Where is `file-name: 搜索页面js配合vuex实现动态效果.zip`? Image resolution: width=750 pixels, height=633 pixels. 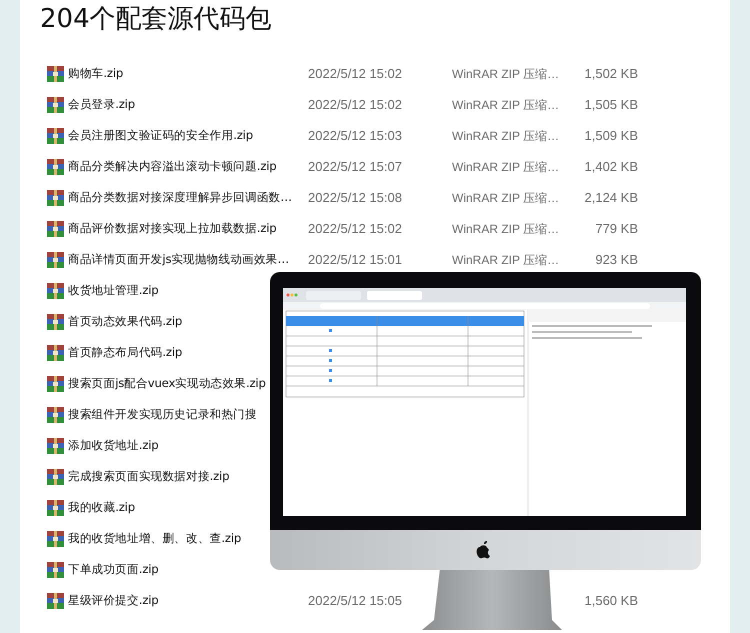 file-name: 搜索页面js配合vuex实现动态效果.zip is located at coordinates (167, 383).